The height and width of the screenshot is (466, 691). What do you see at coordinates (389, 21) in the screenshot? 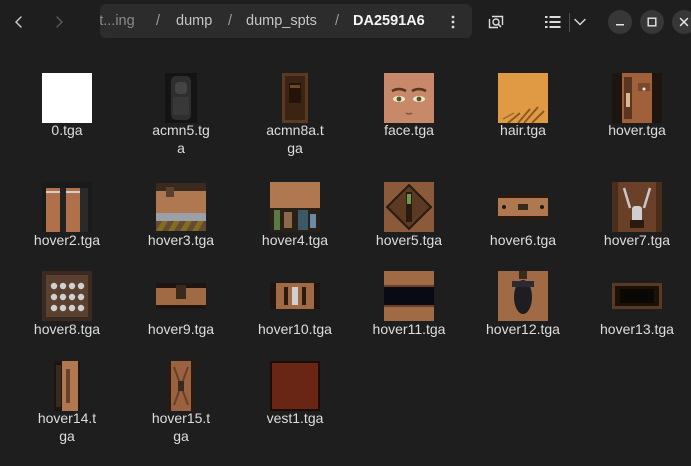
I see `breadcrumb-current: DA2591A6` at bounding box center [389, 21].